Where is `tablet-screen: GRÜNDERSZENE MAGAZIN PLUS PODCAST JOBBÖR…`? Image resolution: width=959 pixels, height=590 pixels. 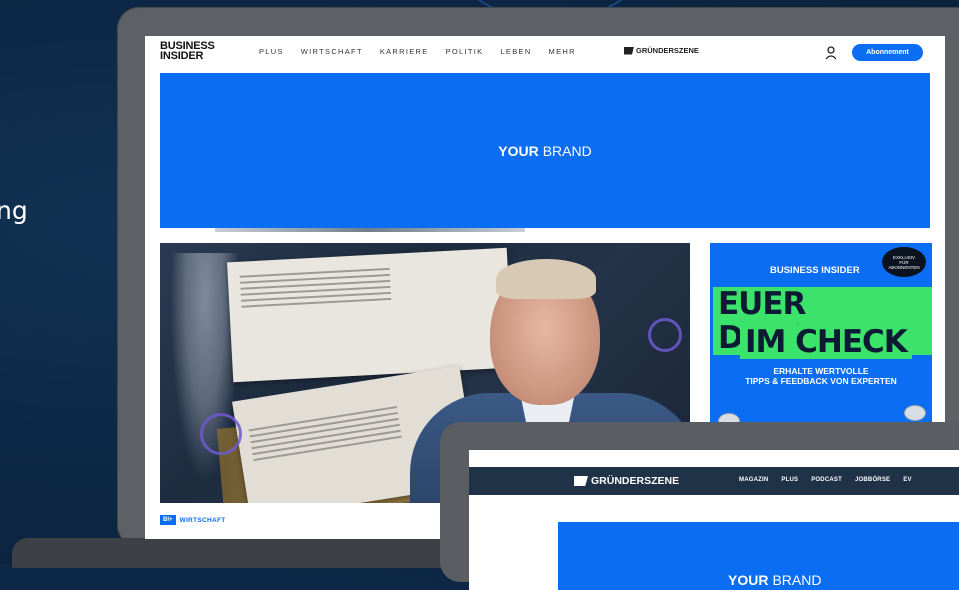
tablet-screen: GRÜNDERSZENE MAGAZIN PLUS PODCAST JOBBÖR… is located at coordinates (714, 520).